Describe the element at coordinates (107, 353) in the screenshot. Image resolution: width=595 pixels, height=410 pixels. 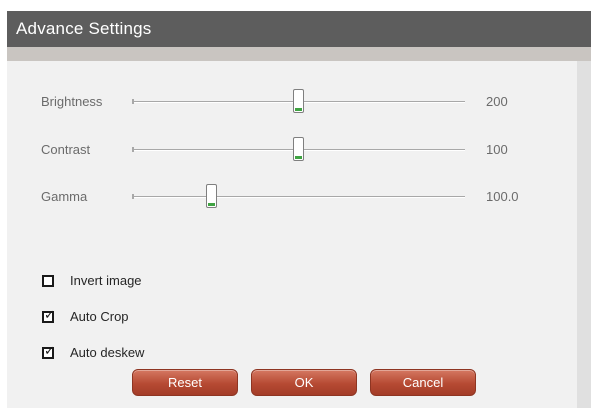
I see `auto-deskew-label: Auto deskew` at that location.